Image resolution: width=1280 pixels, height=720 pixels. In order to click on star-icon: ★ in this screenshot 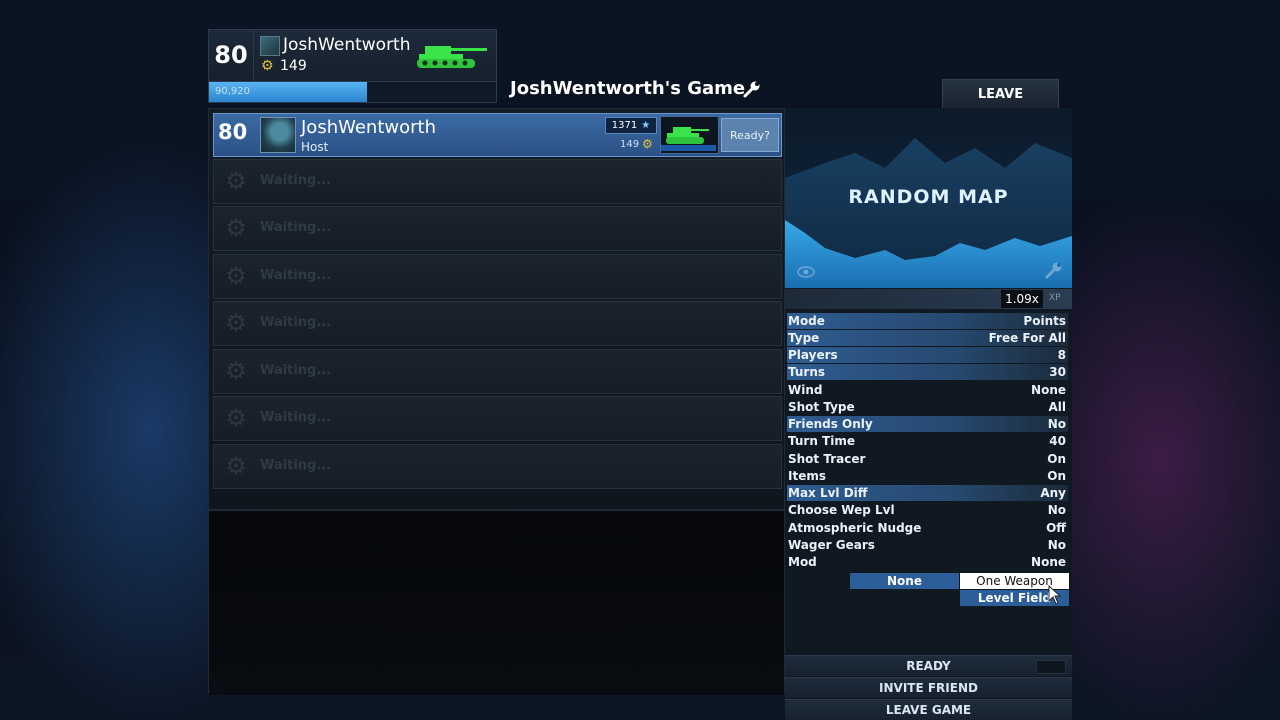, I will do `click(646, 125)`.